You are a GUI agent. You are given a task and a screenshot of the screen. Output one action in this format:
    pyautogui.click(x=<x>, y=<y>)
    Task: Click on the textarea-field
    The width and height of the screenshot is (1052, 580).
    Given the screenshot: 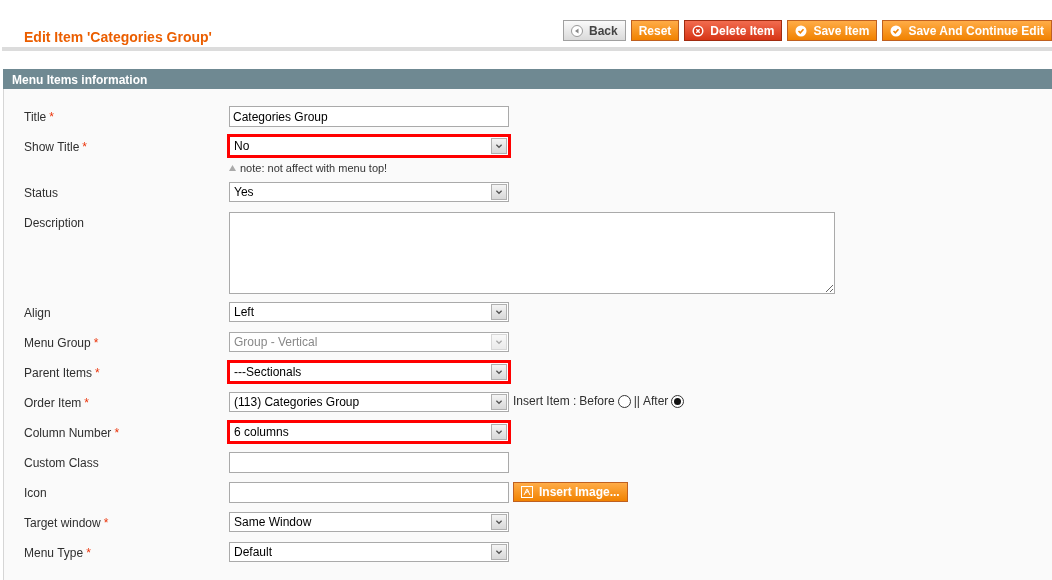 What is the action you would take?
    pyautogui.click(x=532, y=253)
    